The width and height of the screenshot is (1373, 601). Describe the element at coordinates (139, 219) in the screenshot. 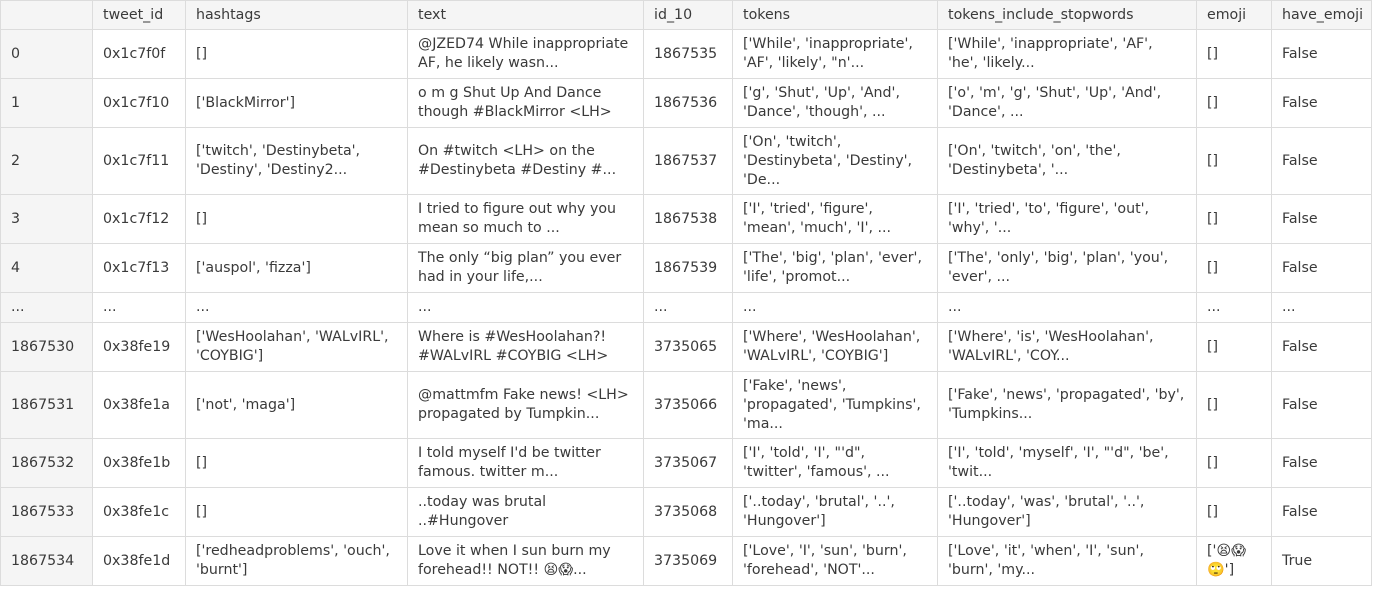

I see `cell-tweet-id: 0x1c7f12` at that location.